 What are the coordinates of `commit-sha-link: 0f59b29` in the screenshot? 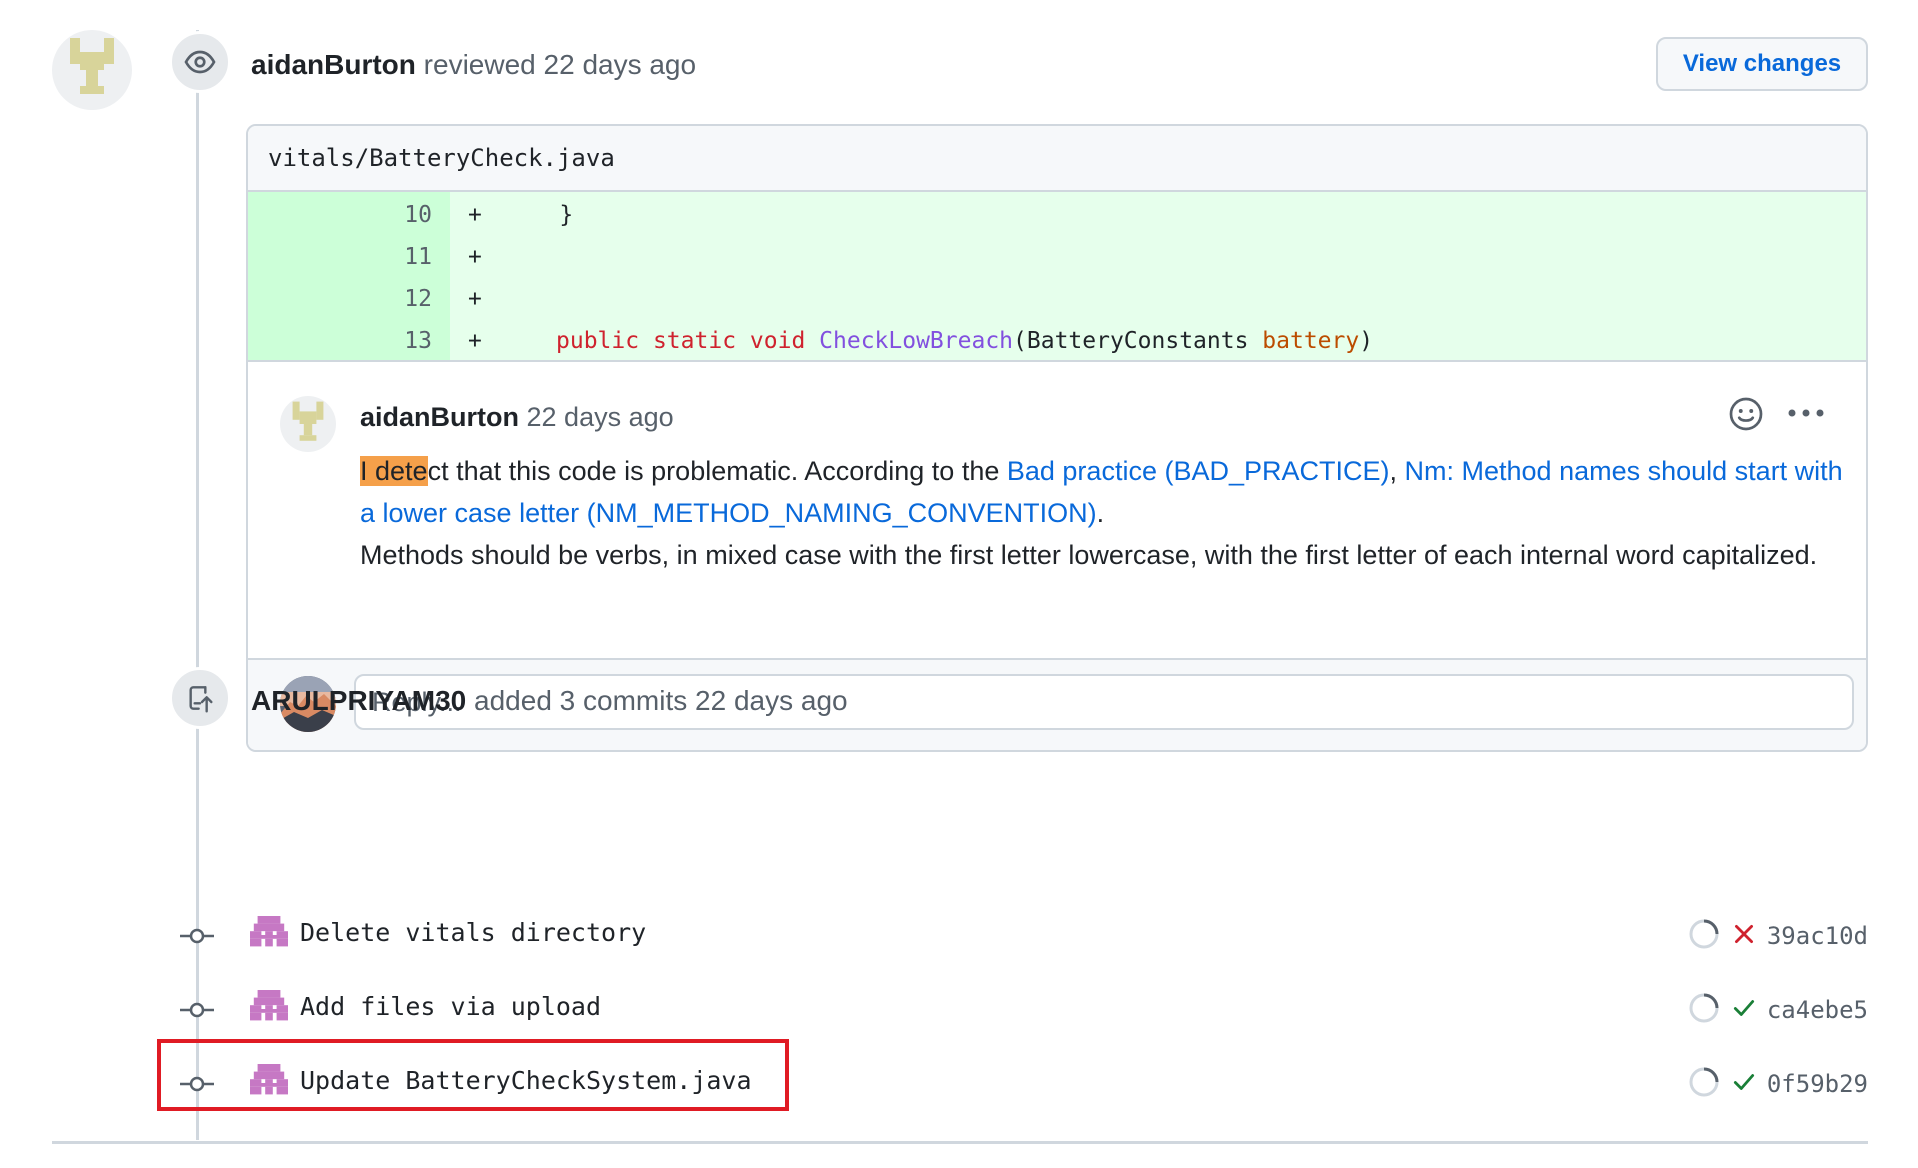 It's located at (1817, 1084).